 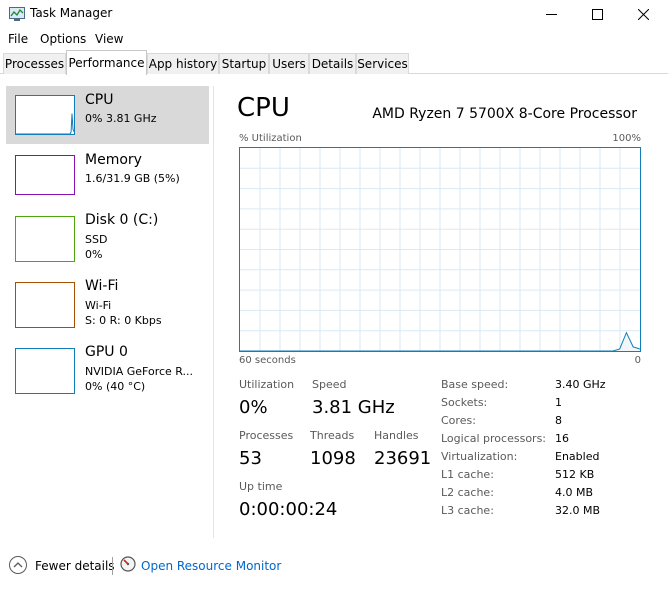 I want to click on sidebar-item-title: GPU 0, so click(x=106, y=352).